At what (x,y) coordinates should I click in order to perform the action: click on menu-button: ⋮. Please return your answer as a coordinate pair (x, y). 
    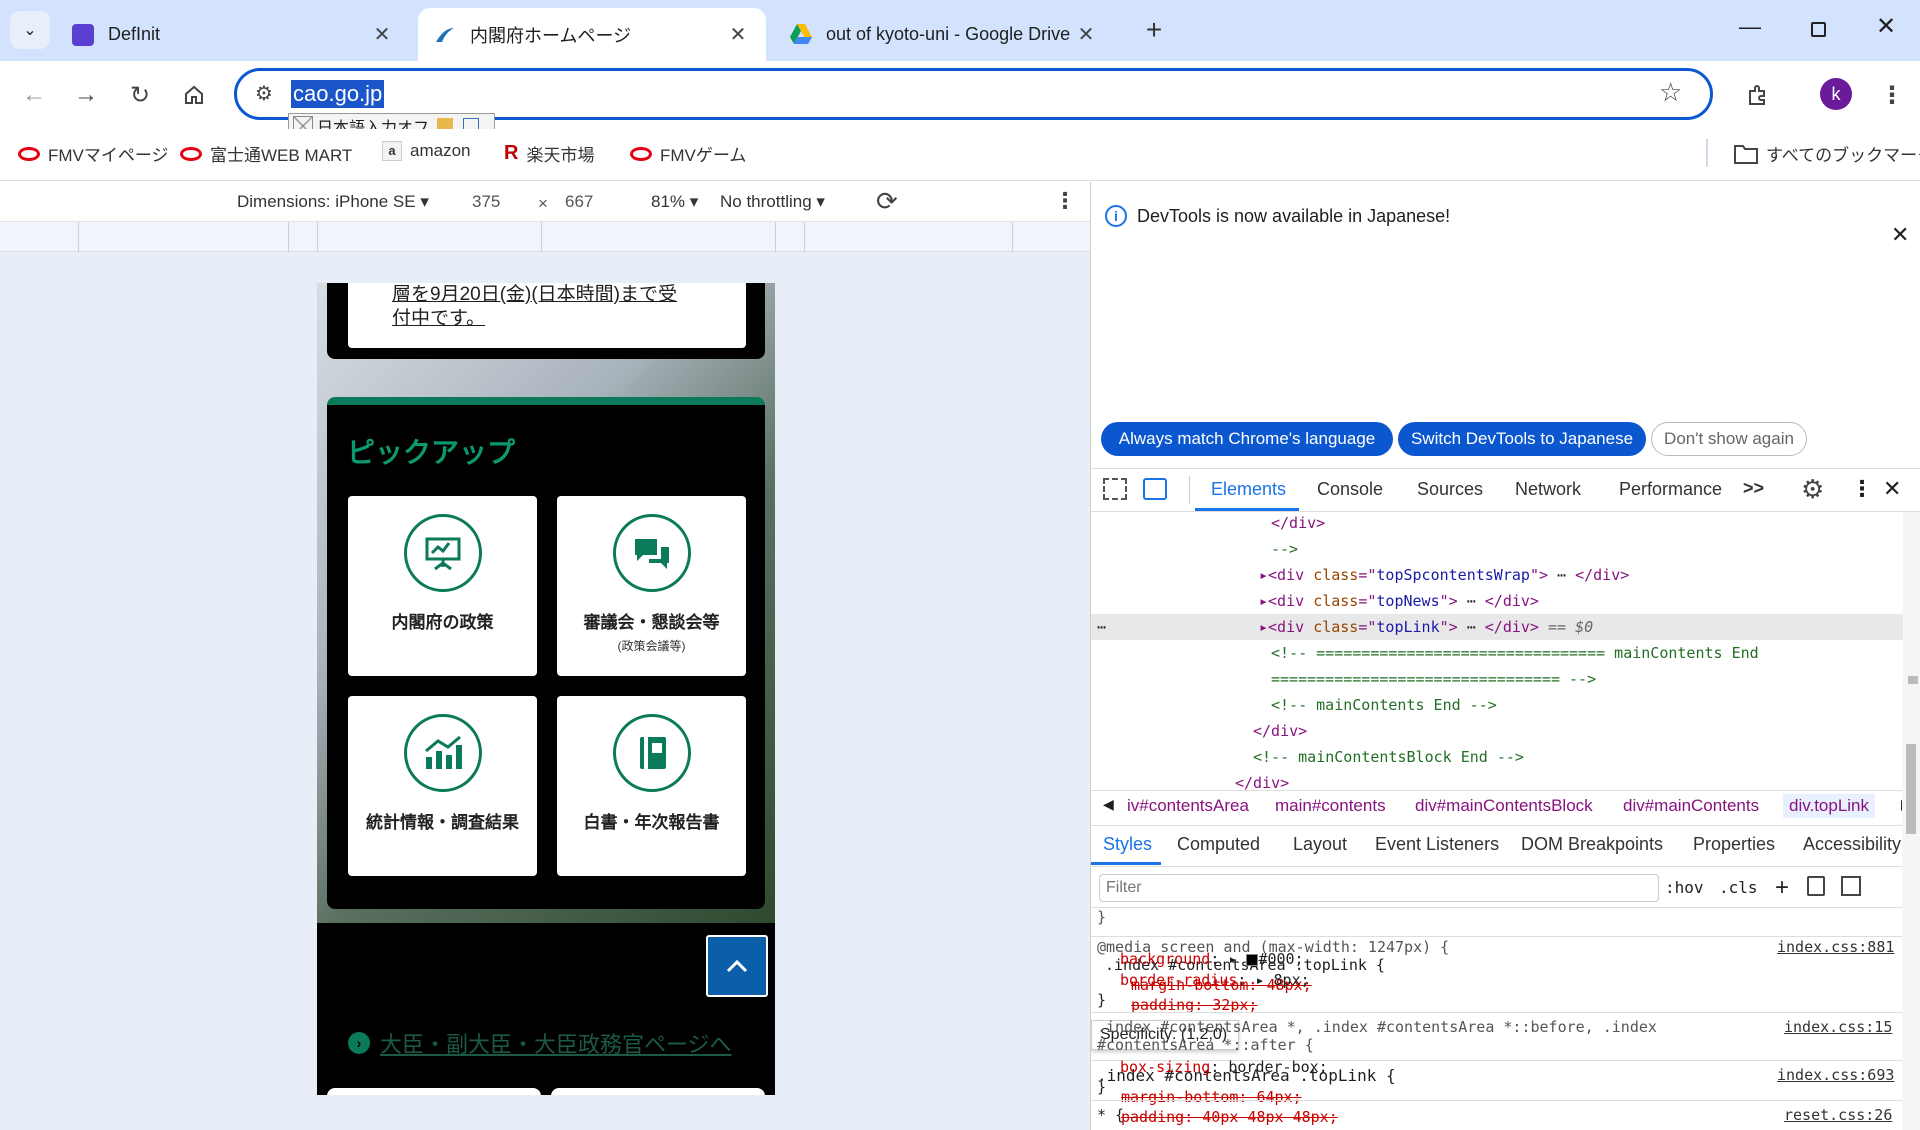
    Looking at the image, I should click on (1892, 95).